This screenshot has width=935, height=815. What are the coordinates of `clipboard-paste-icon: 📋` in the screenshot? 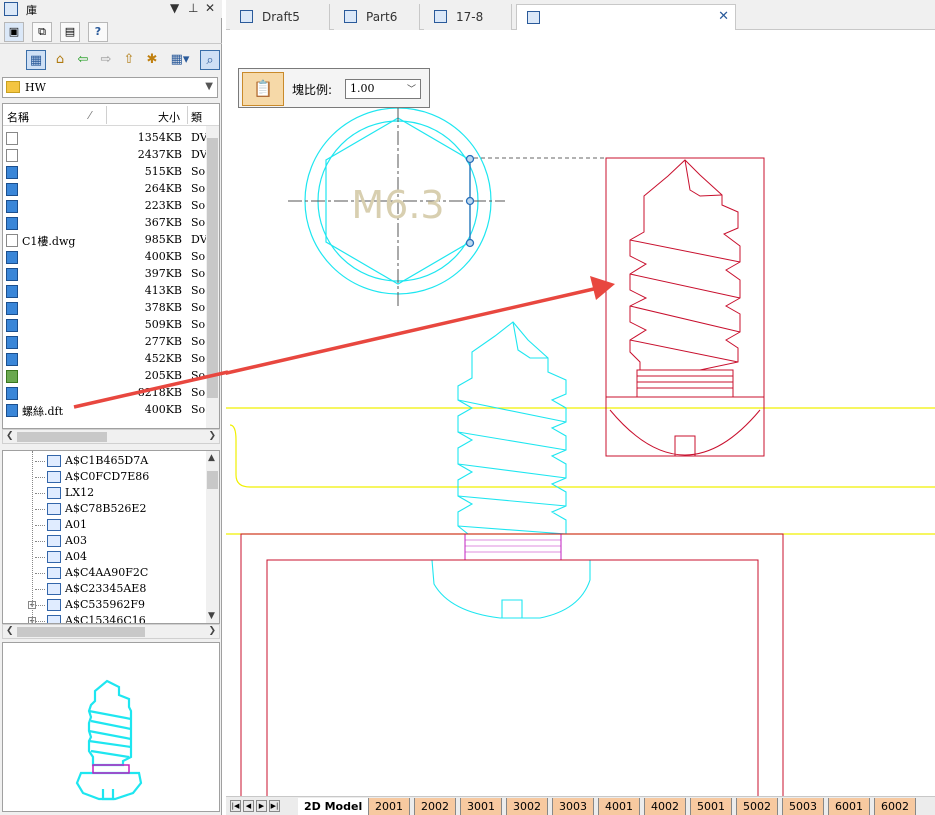 It's located at (263, 89).